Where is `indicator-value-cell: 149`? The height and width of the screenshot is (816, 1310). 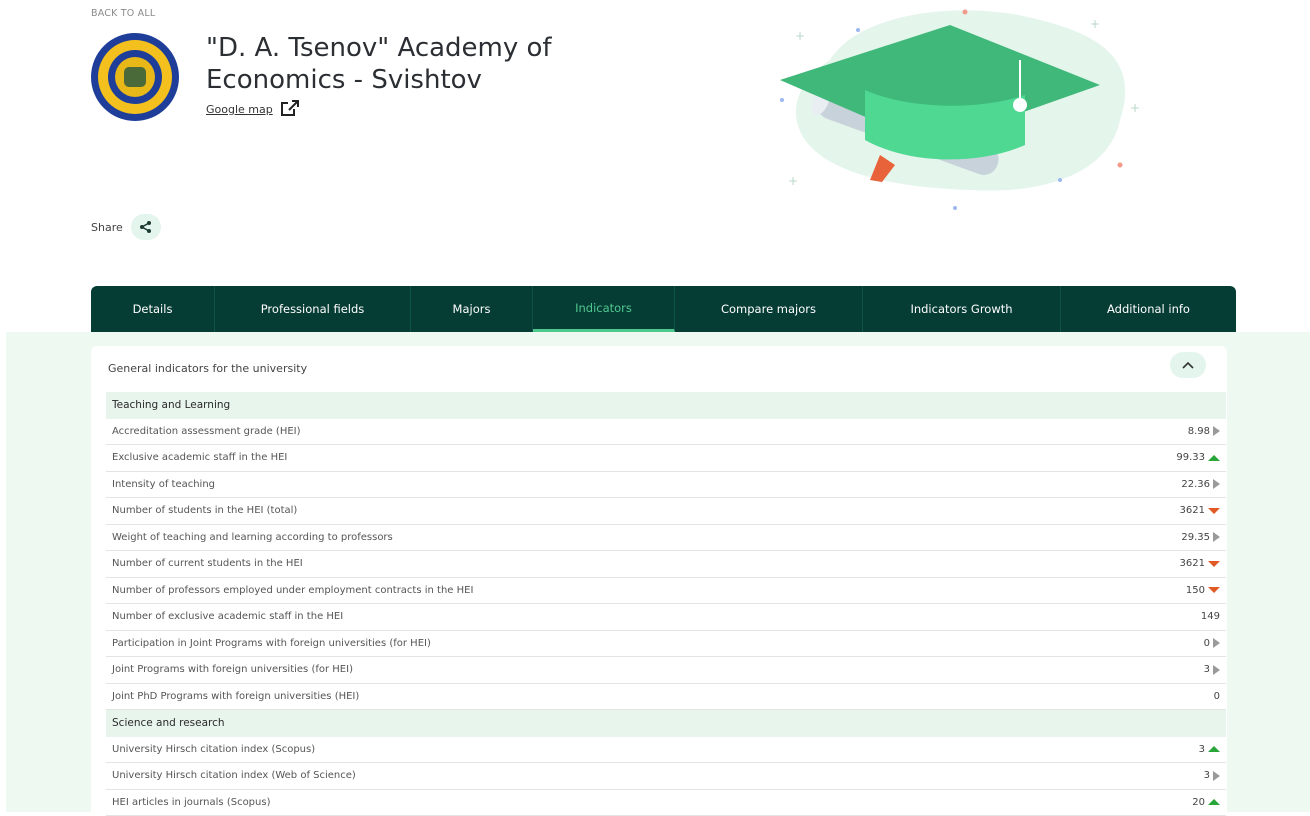
indicator-value-cell: 149 is located at coordinates (1210, 616).